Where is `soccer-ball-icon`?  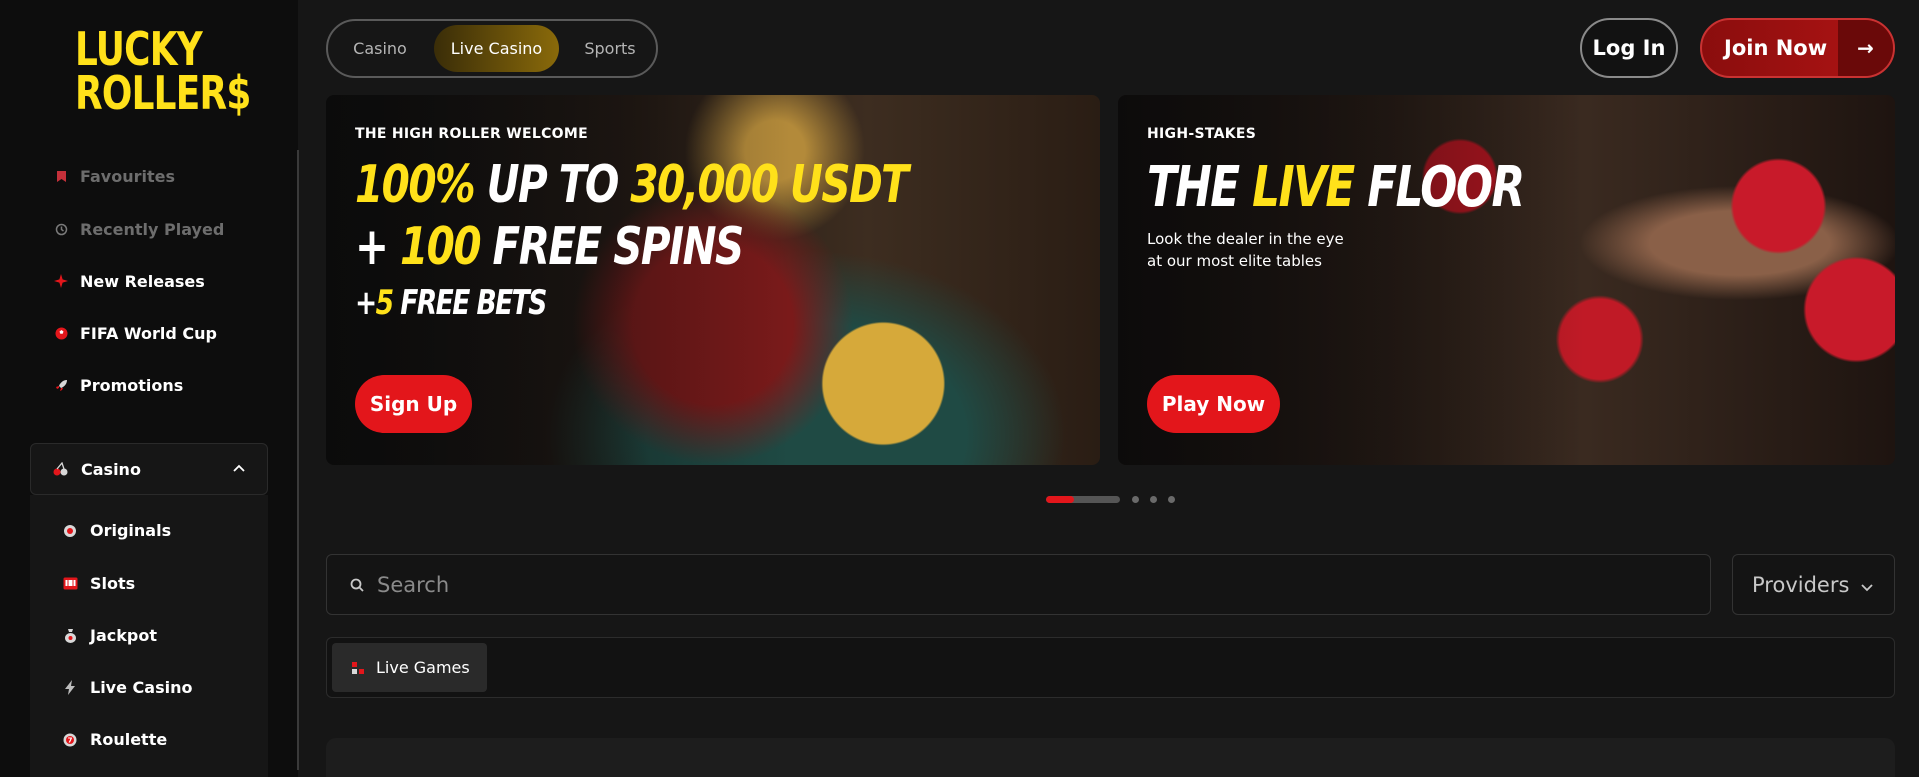 soccer-ball-icon is located at coordinates (61, 333).